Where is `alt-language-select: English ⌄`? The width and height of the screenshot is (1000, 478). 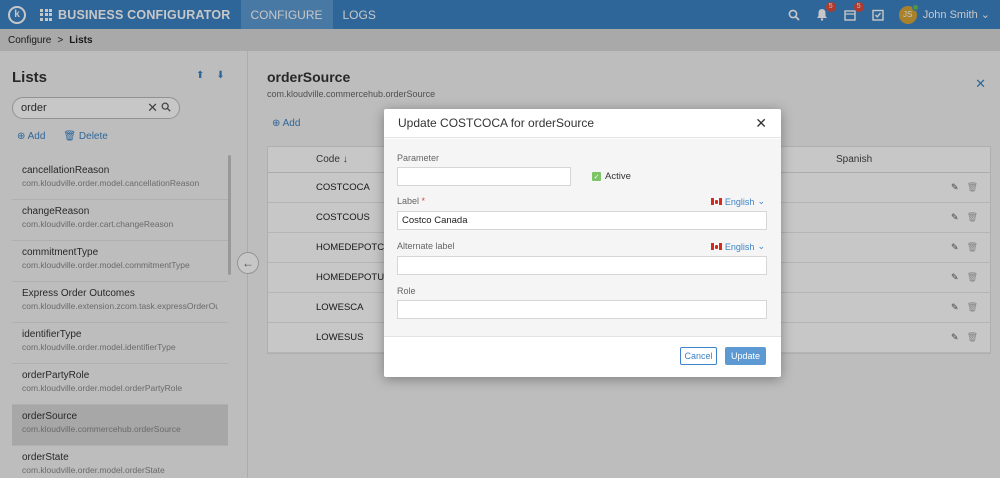 alt-language-select: English ⌄ is located at coordinates (737, 246).